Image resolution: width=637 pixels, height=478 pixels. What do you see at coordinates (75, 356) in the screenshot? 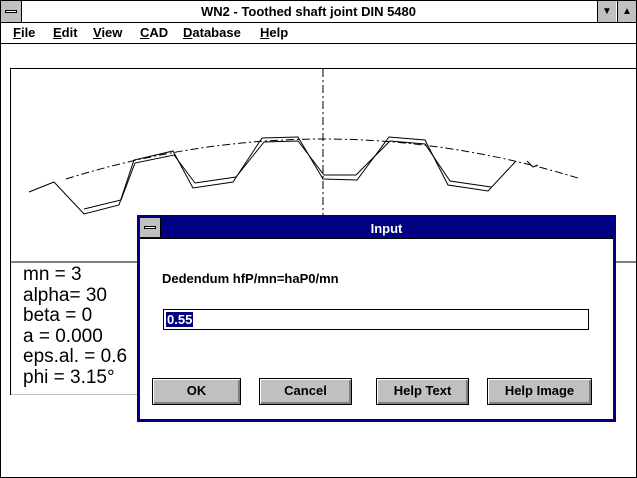
I see `readout-line: eps.al. = 0.6` at bounding box center [75, 356].